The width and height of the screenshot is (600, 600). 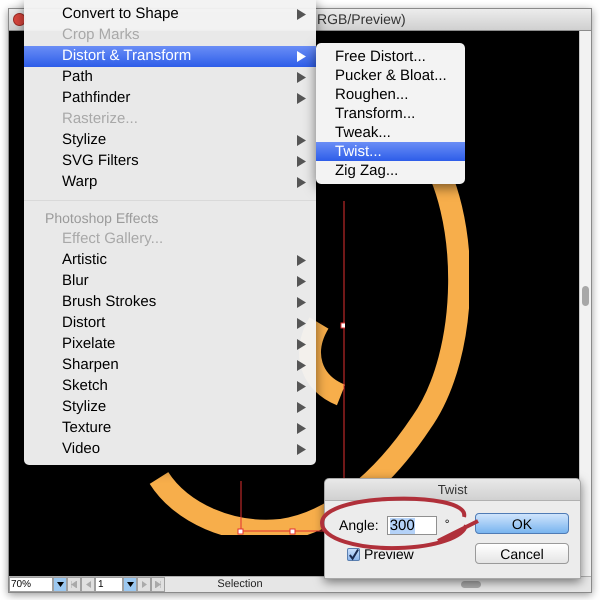 I want to click on checkmark-icon, so click(x=353, y=554).